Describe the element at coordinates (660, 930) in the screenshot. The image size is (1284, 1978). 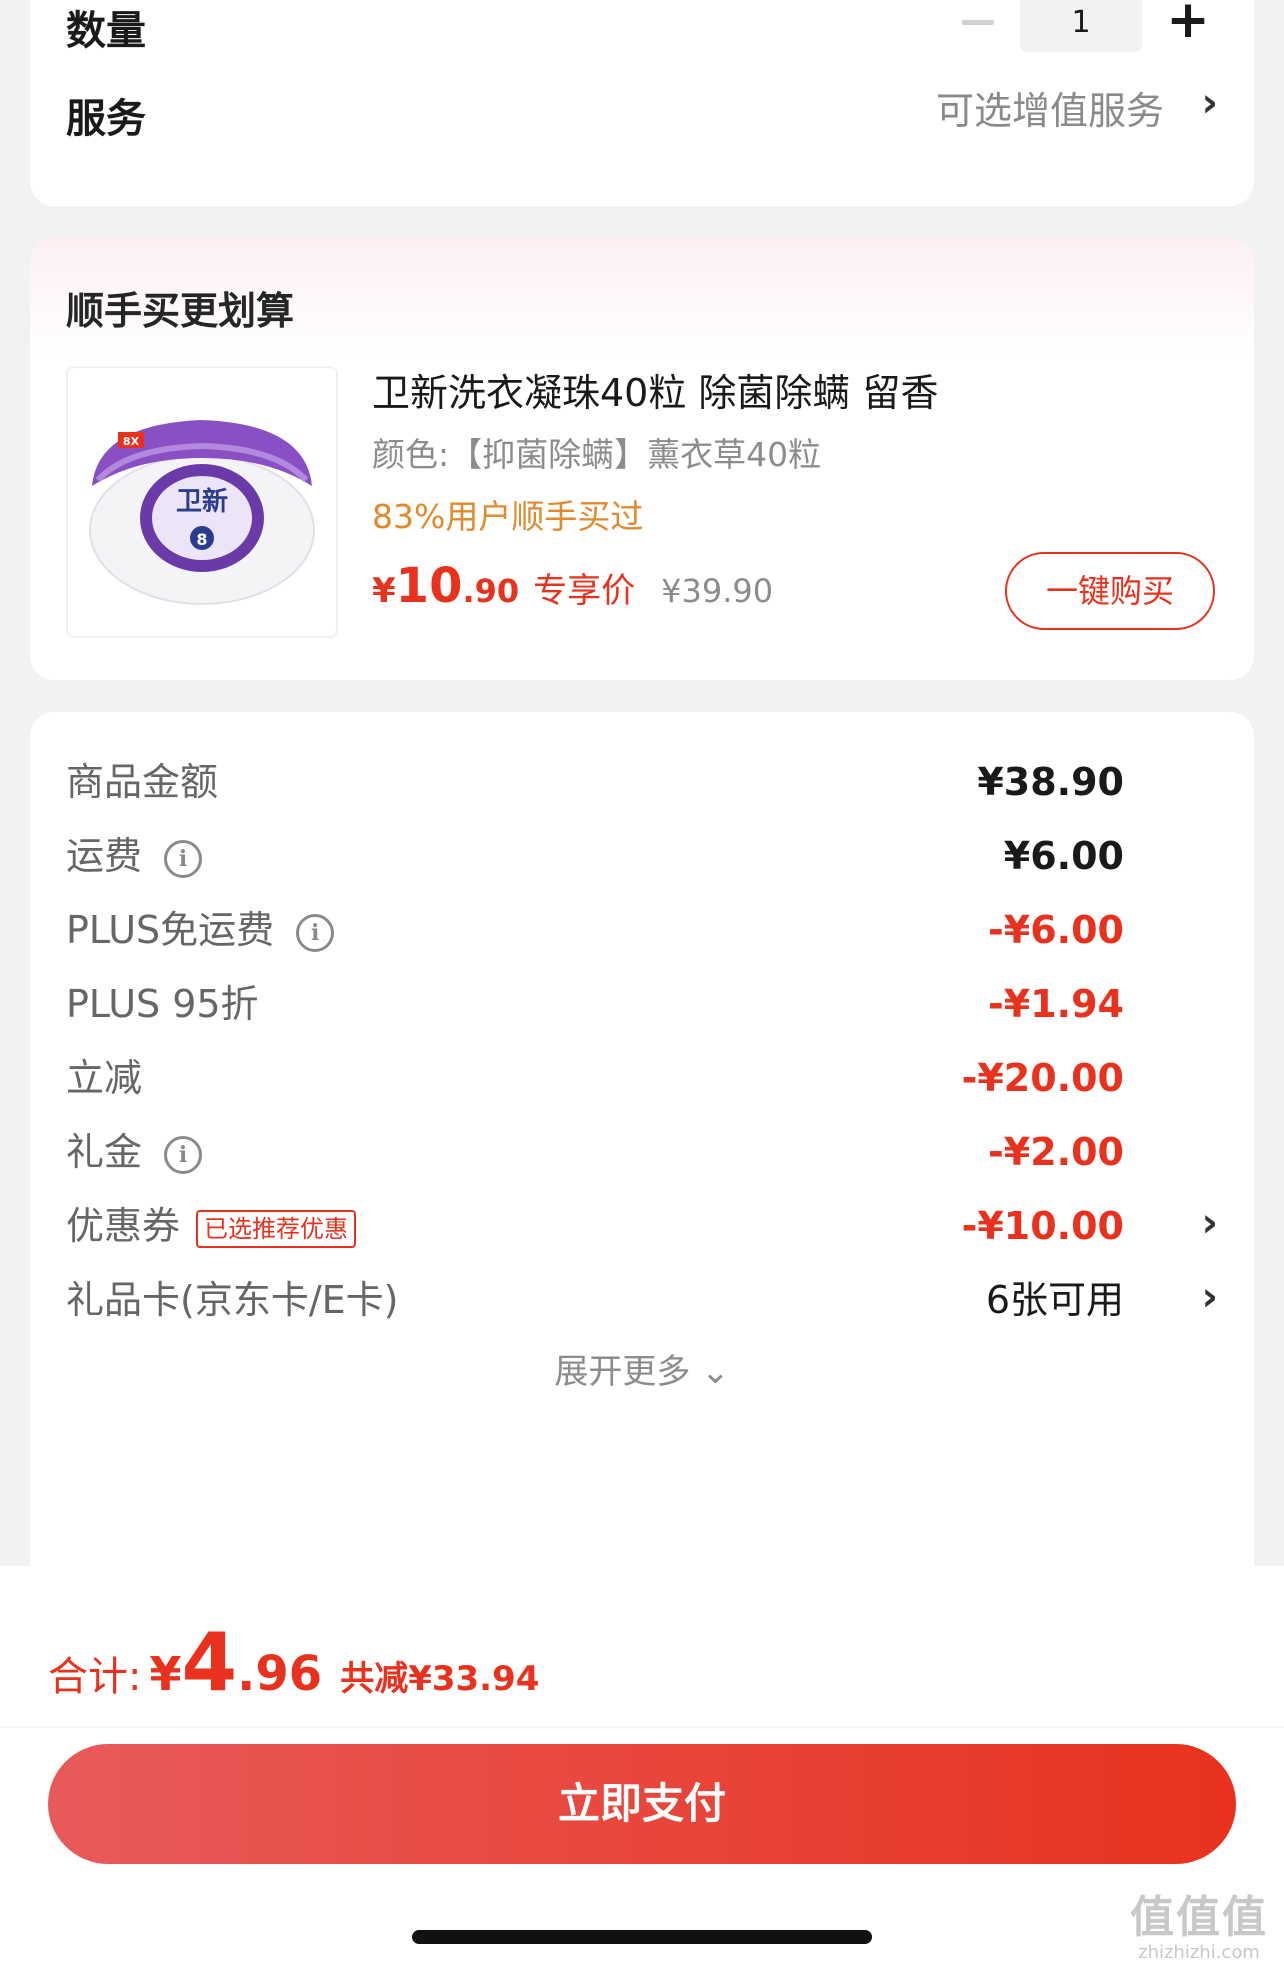
I see `fee-row-plus-free-shipping: PLUS免运费 i -¥6.00` at that location.